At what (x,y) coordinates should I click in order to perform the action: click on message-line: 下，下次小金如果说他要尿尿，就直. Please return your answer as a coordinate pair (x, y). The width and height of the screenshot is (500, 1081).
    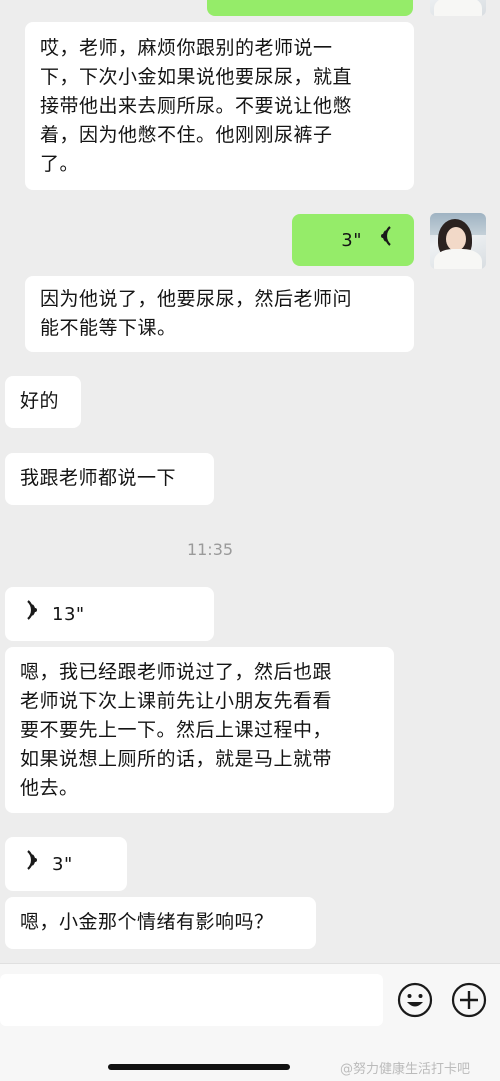
    Looking at the image, I should click on (196, 77).